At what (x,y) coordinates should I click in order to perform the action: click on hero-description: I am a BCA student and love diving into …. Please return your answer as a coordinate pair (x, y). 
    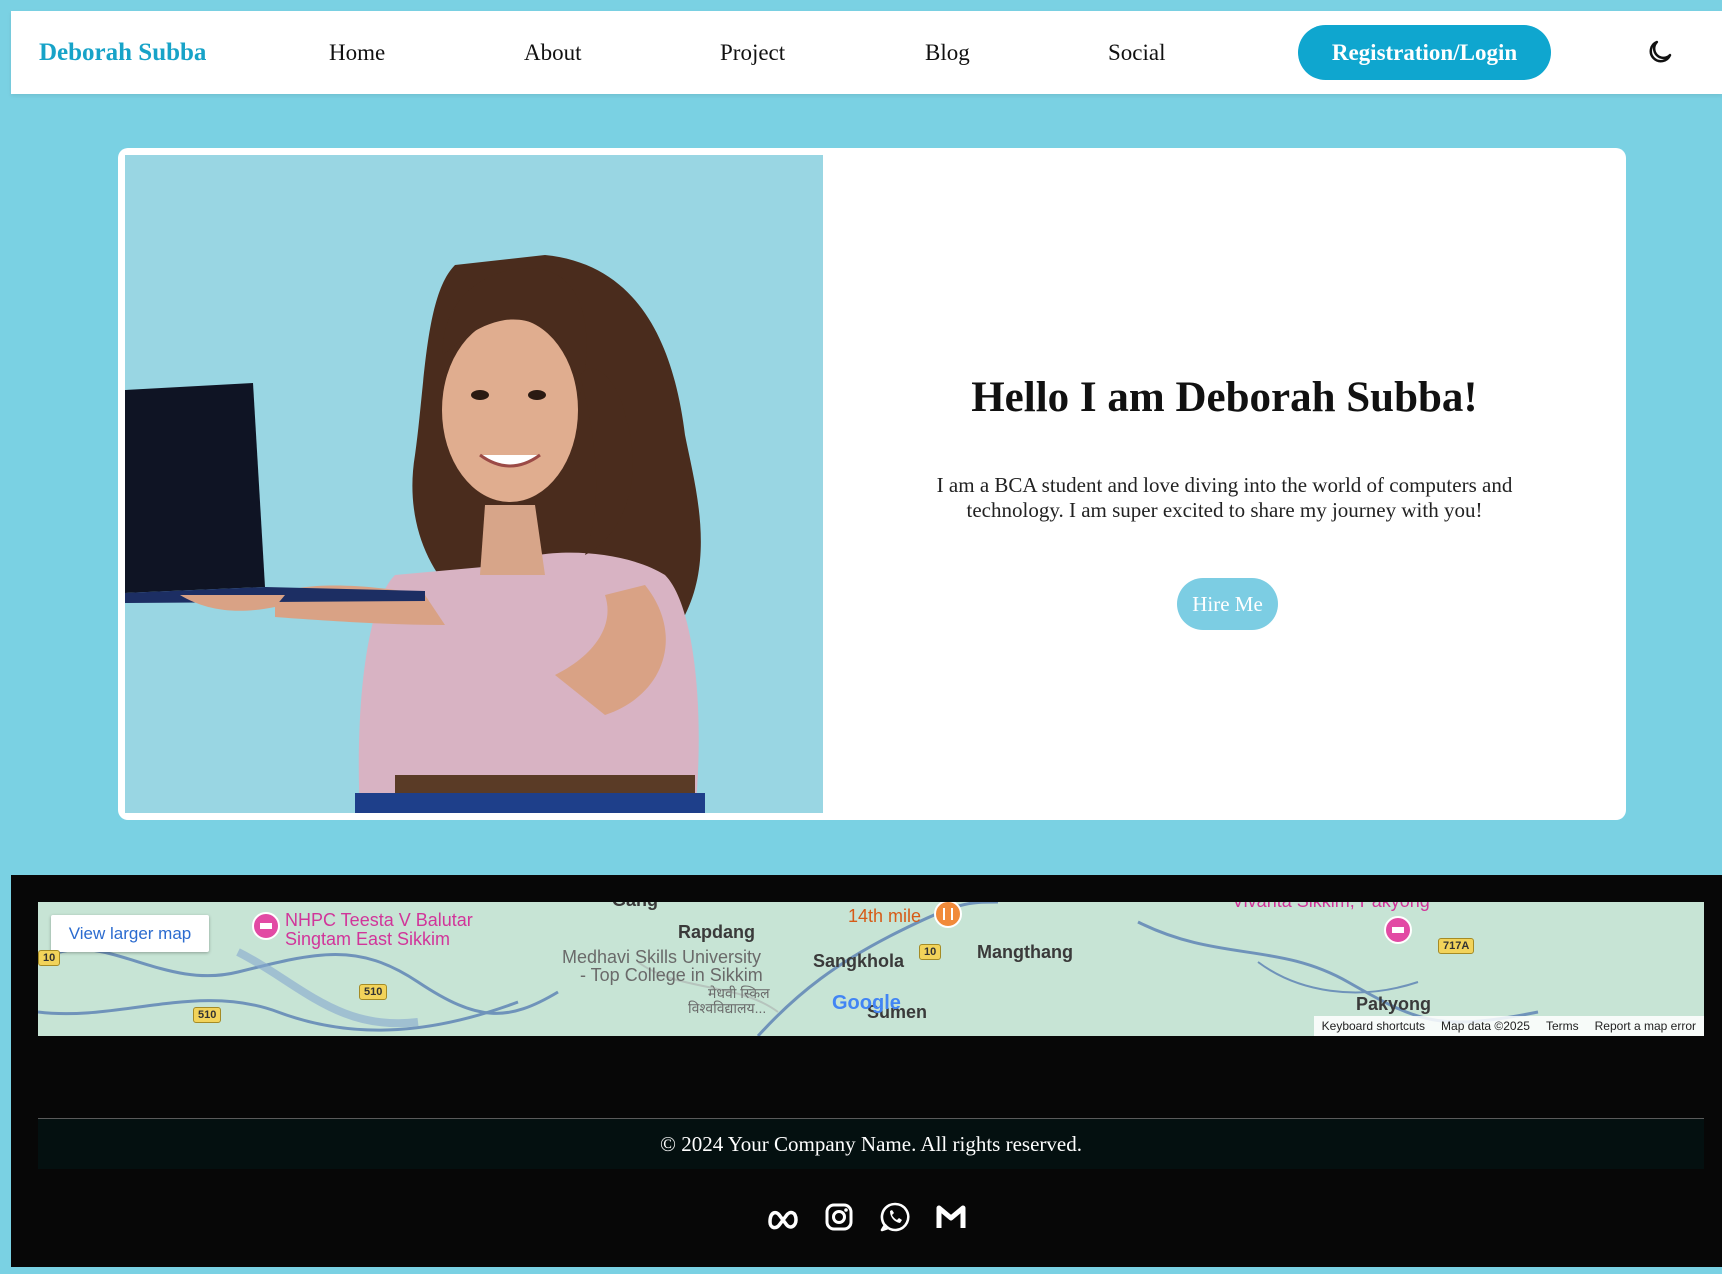
    Looking at the image, I should click on (1224, 497).